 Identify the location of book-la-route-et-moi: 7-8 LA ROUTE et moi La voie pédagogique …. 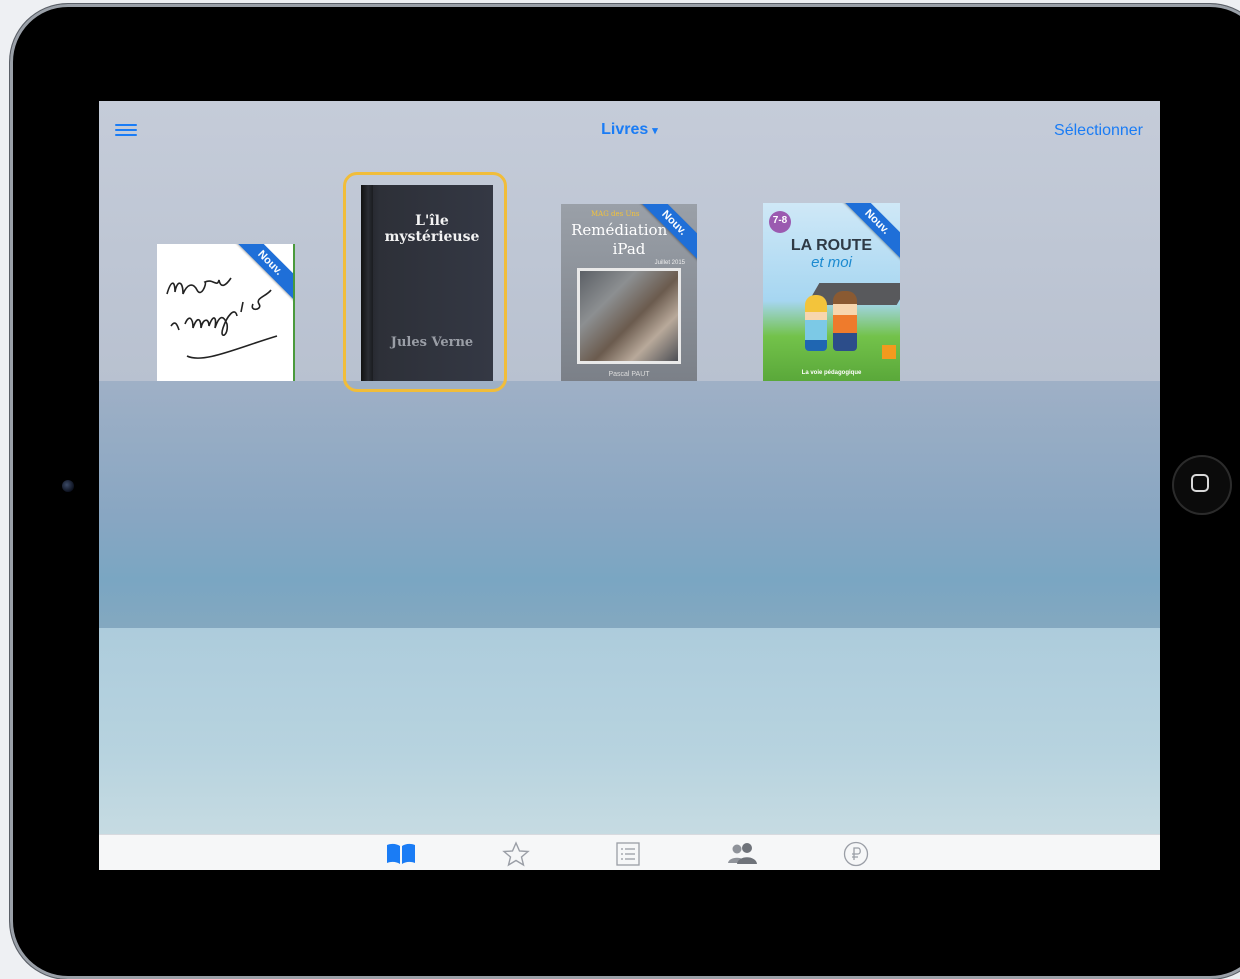
(831, 292).